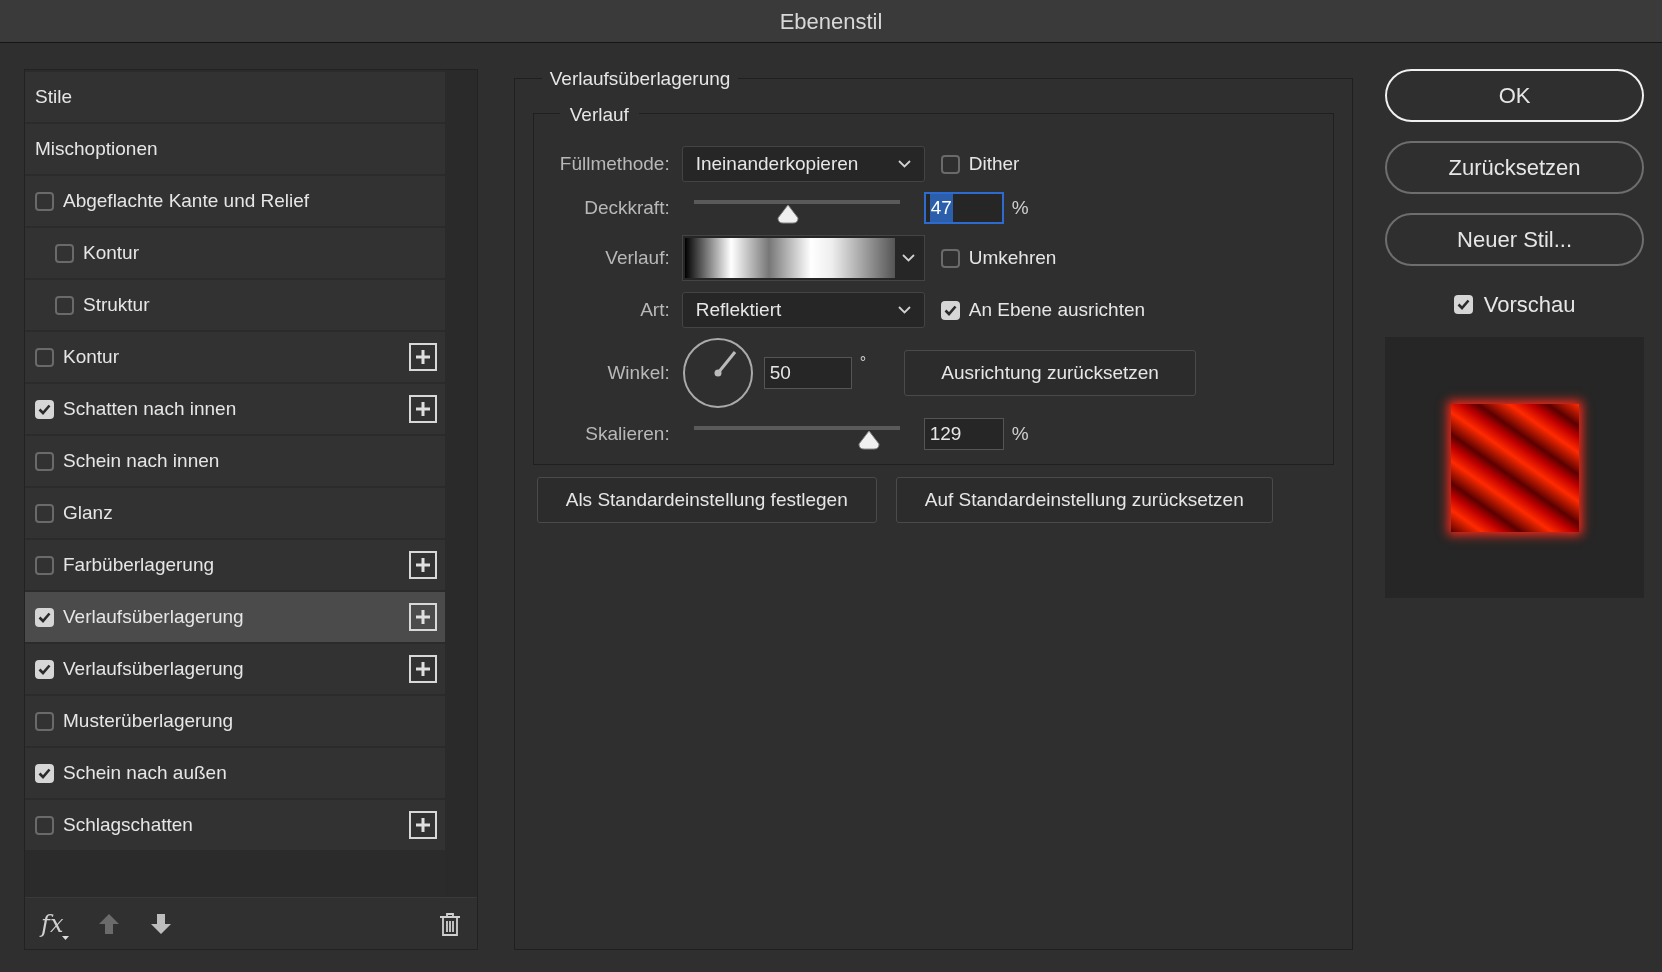 The image size is (1662, 972). Describe the element at coordinates (963, 434) in the screenshot. I see `number-field: 129` at that location.